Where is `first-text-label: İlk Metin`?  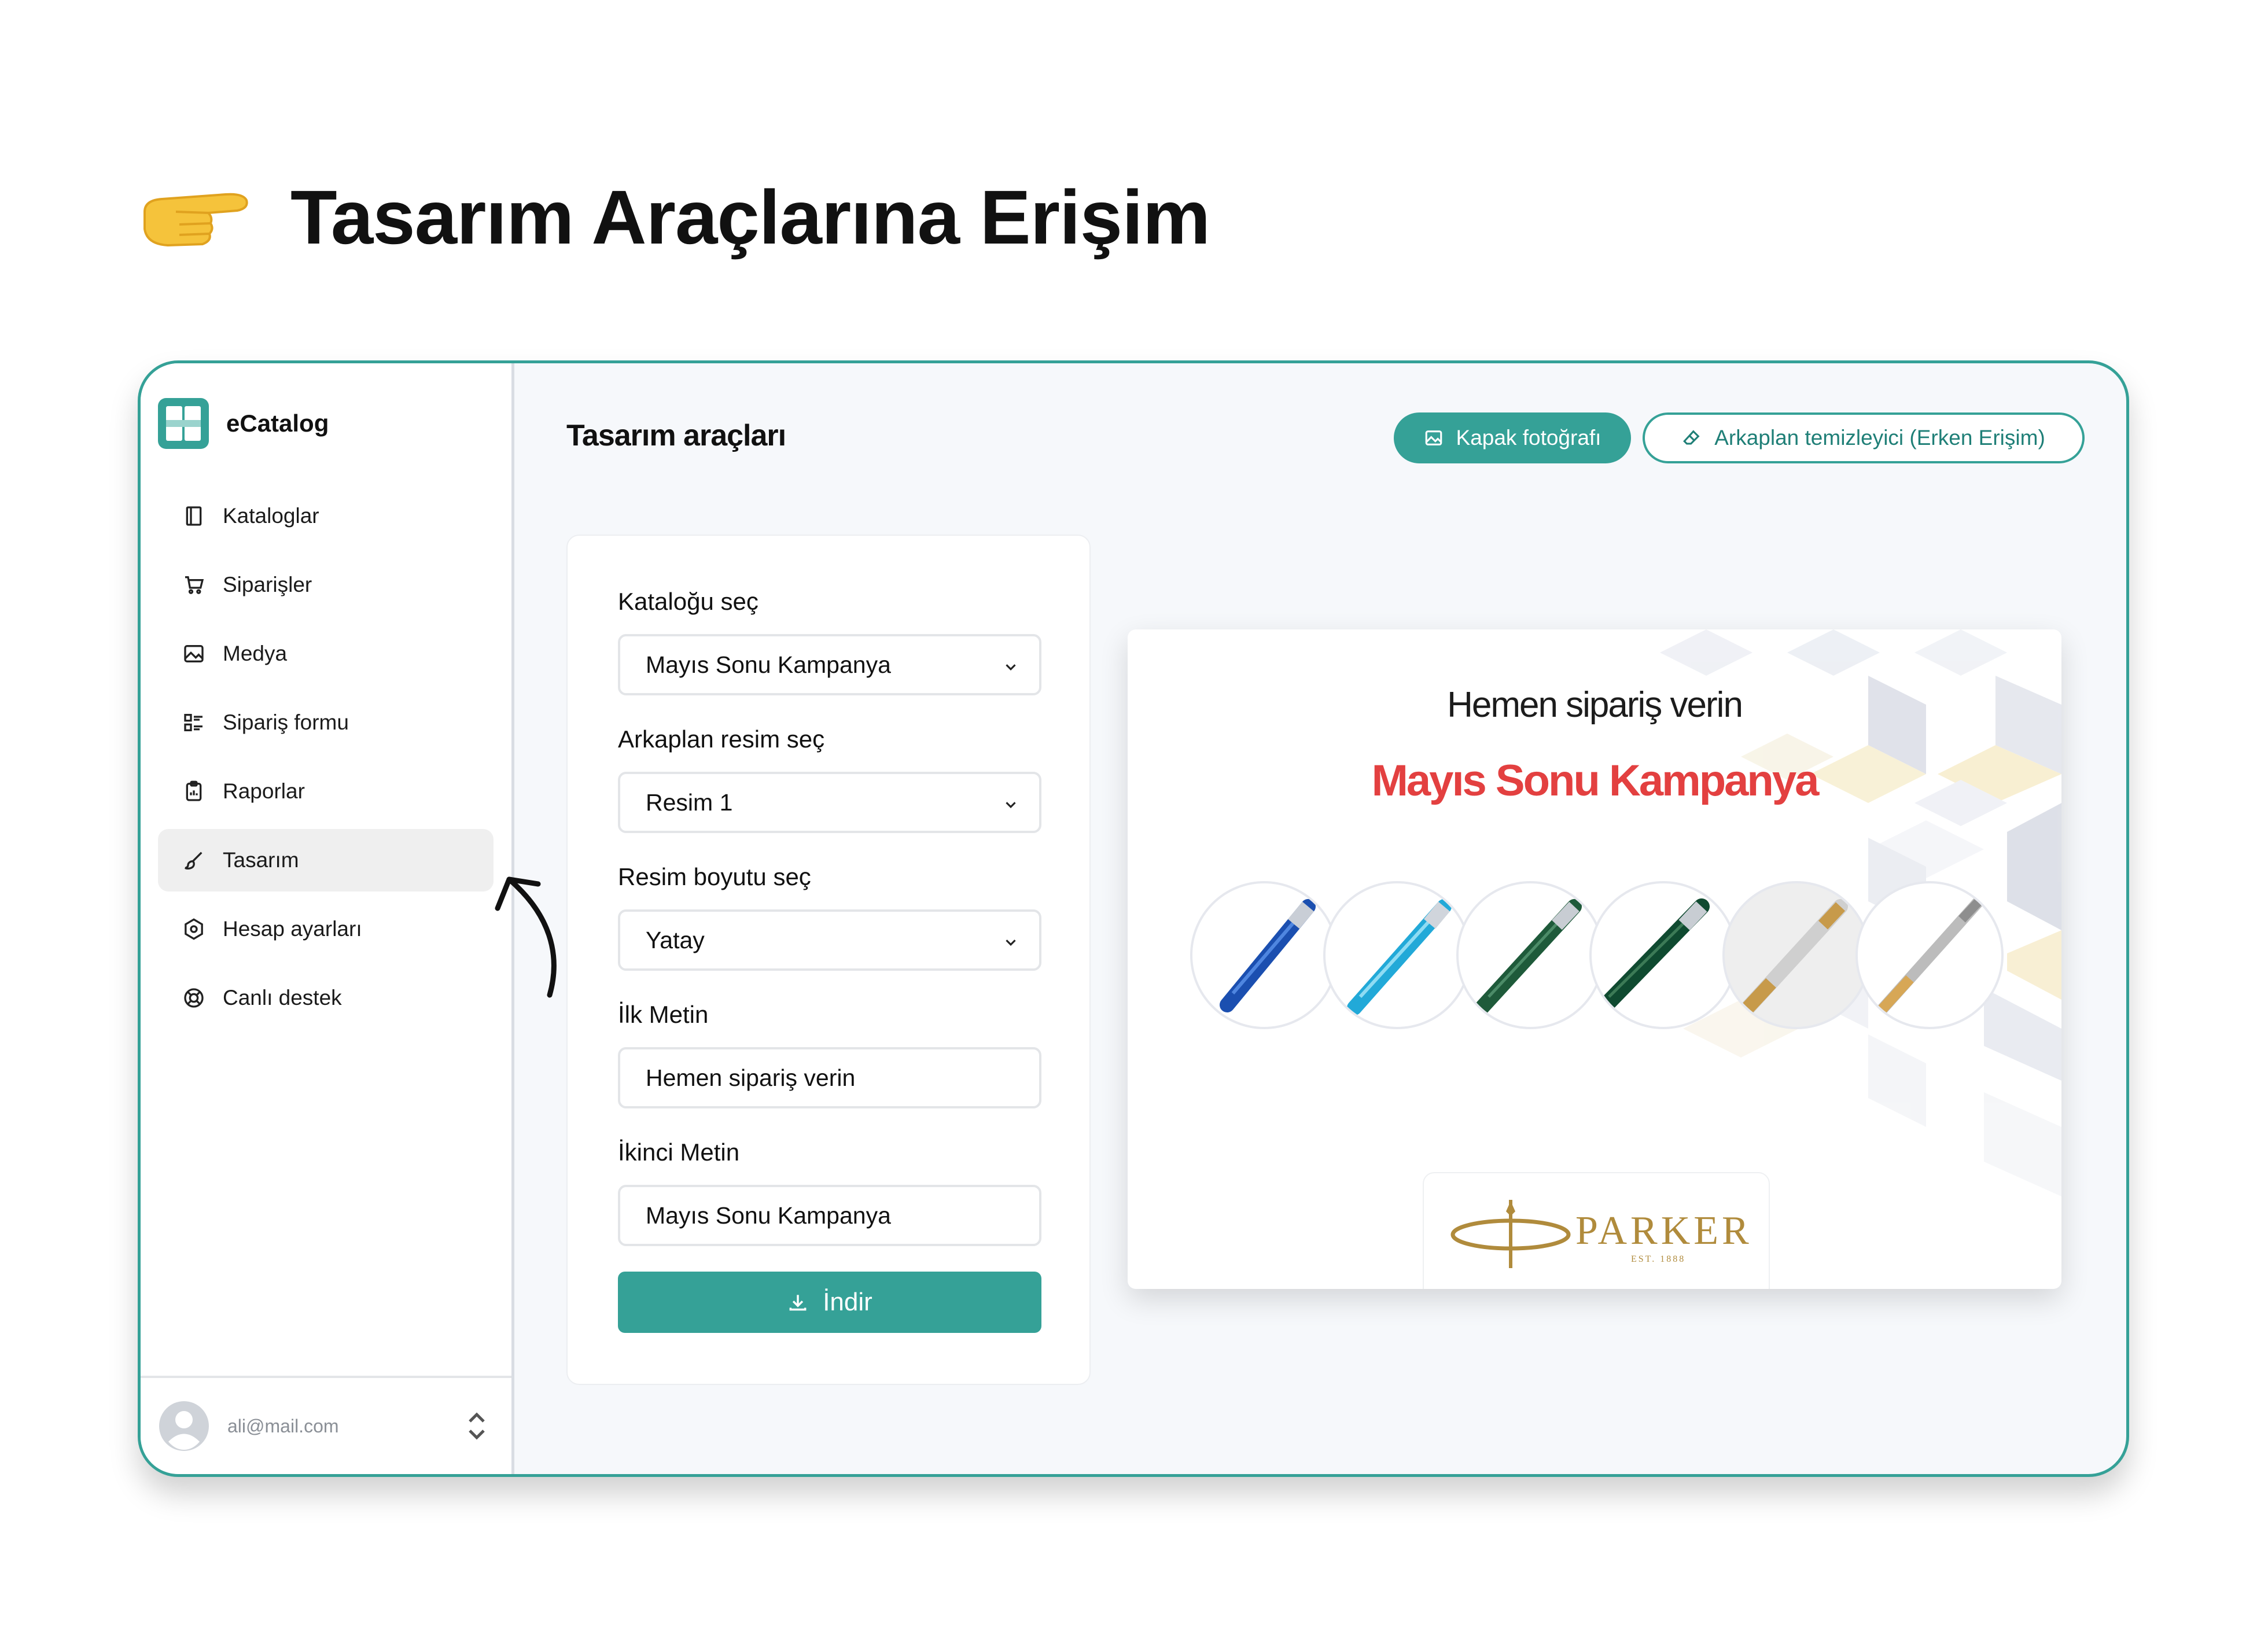
first-text-label: İlk Metin is located at coordinates (663, 1014).